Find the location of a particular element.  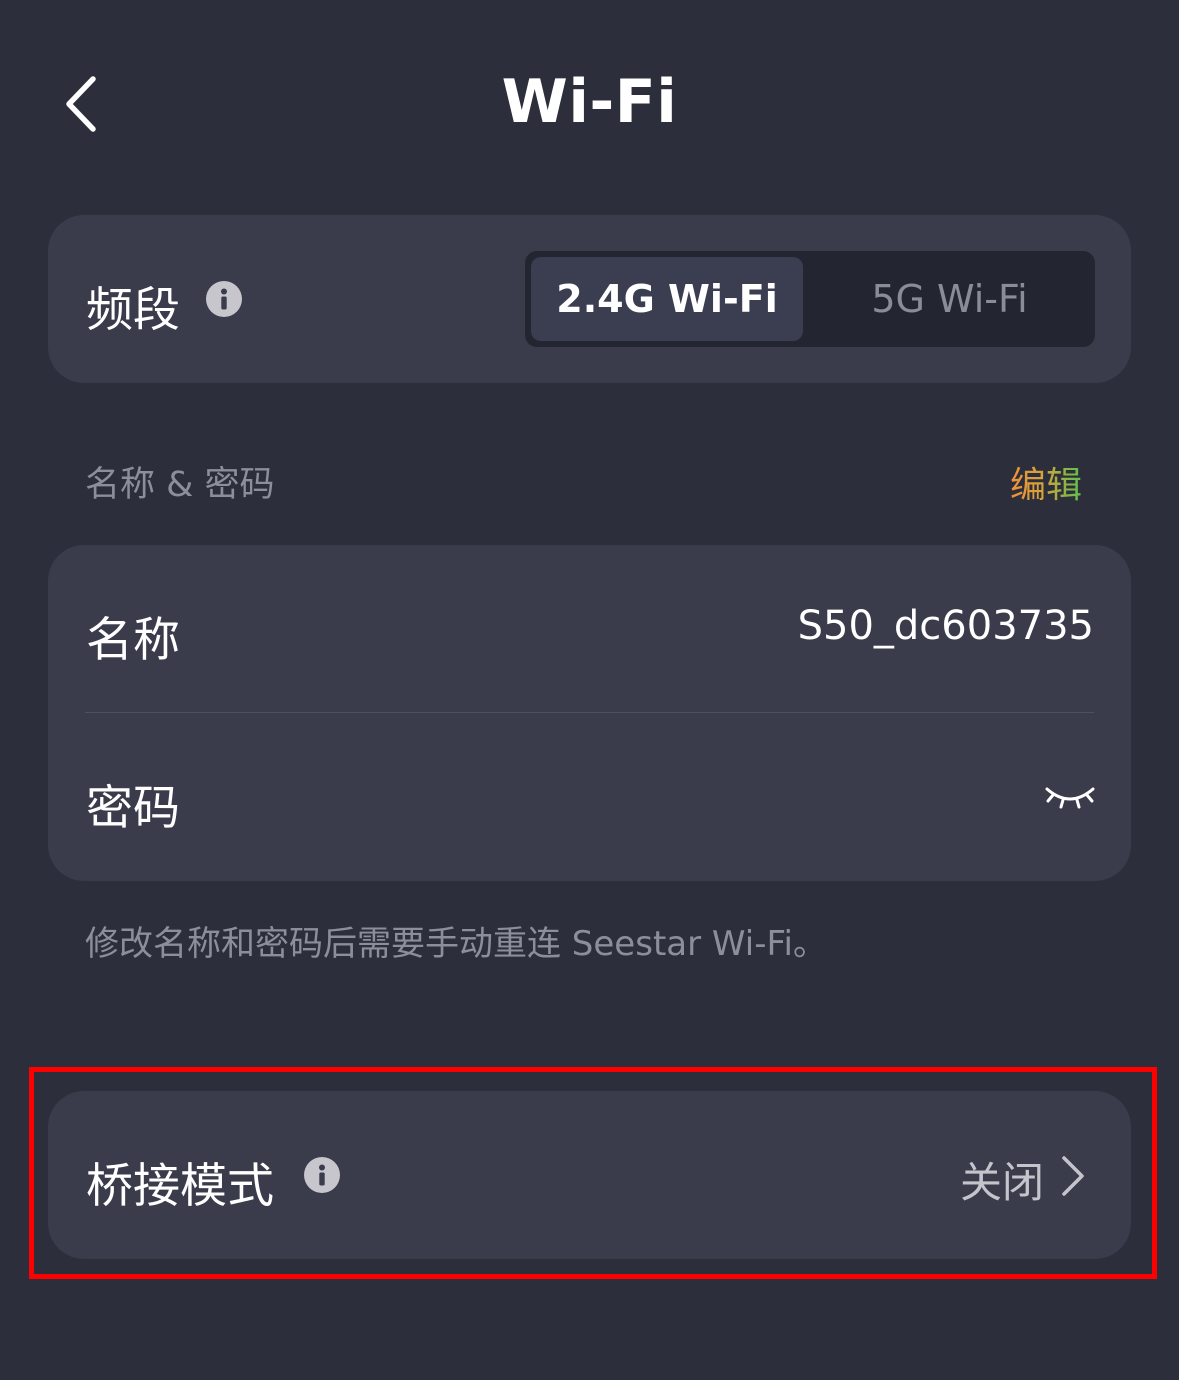

band-segmented-control: 2.4G Wi-Fi 5G Wi-Fi is located at coordinates (810, 299).